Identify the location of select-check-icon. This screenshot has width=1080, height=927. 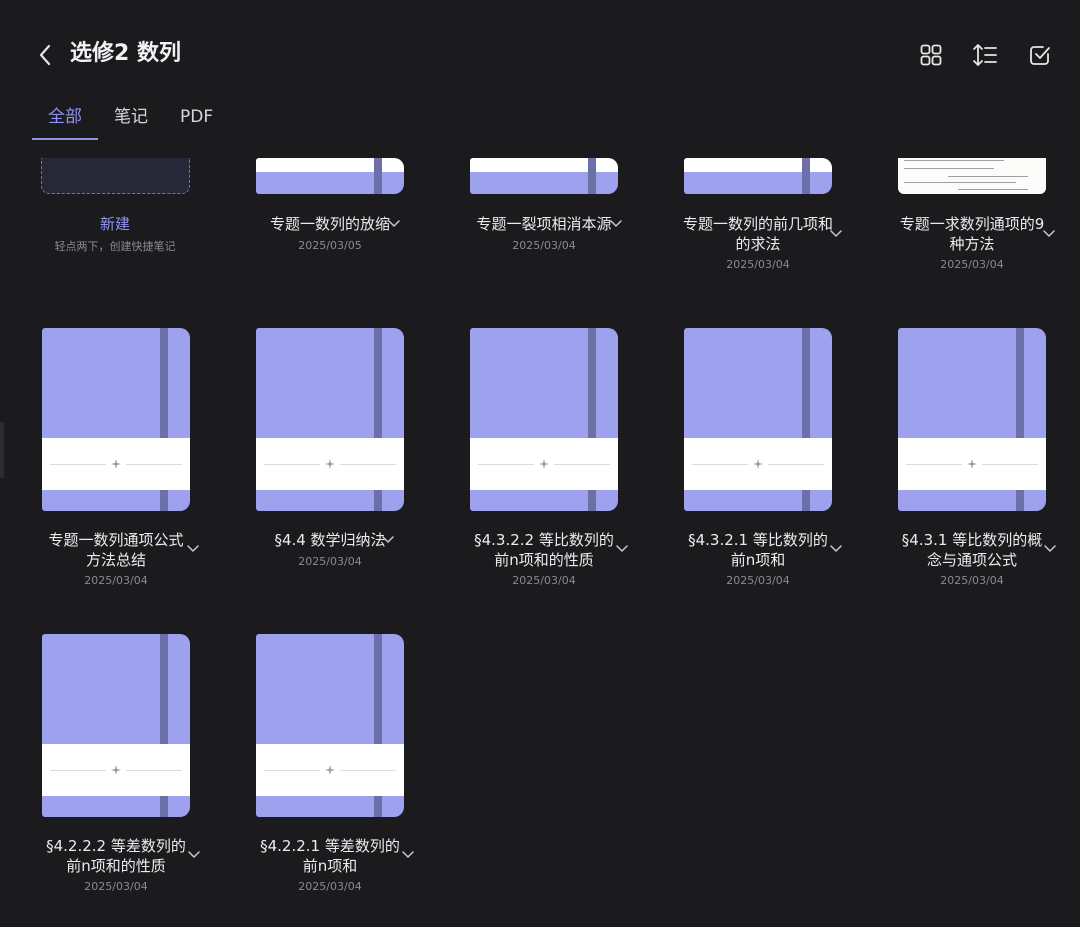
(1040, 55).